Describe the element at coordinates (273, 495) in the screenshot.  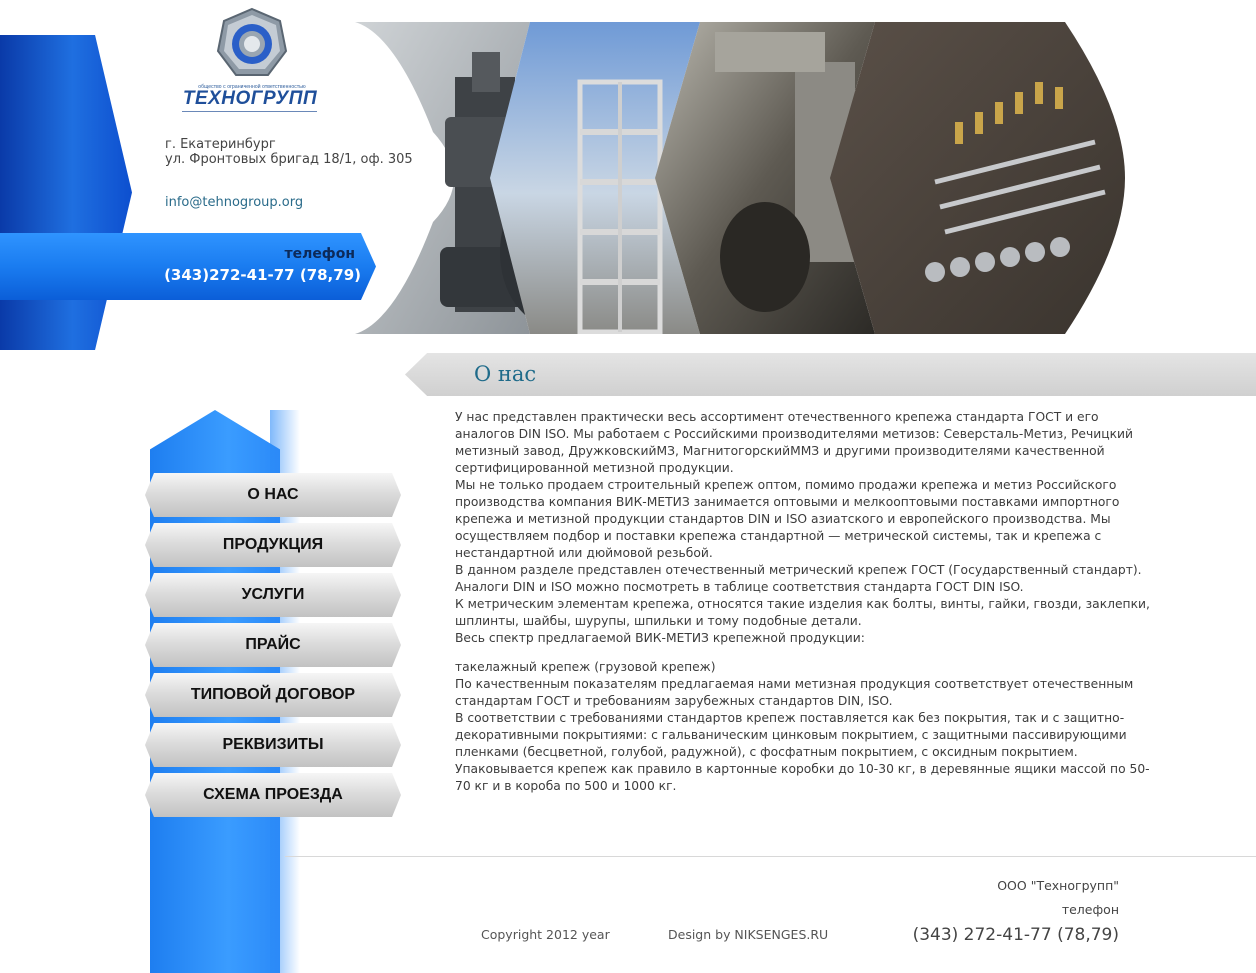
I see `menu-item-about: О НАС` at that location.